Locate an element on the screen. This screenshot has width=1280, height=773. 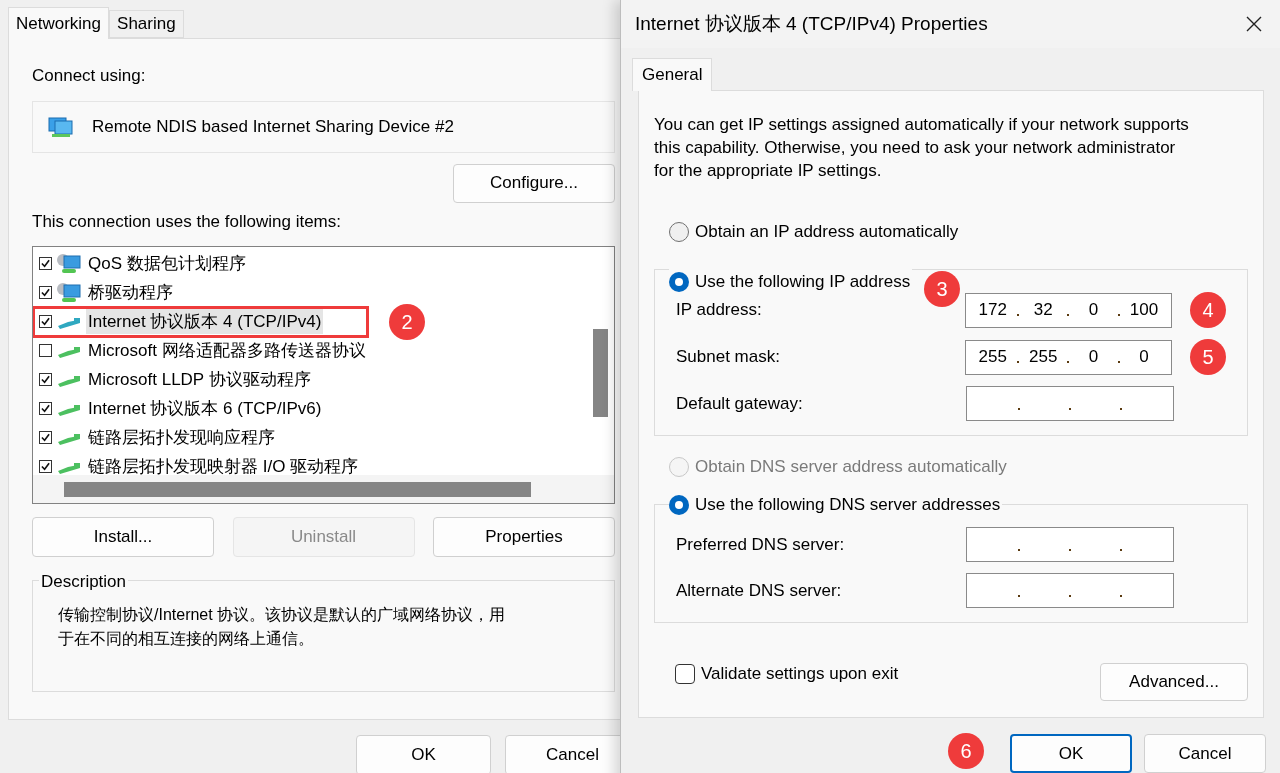
field-label: Preferred DNS server: is located at coordinates (761, 544).